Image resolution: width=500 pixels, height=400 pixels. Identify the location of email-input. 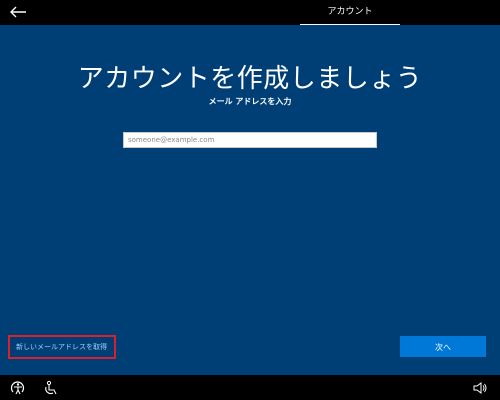
(250, 140).